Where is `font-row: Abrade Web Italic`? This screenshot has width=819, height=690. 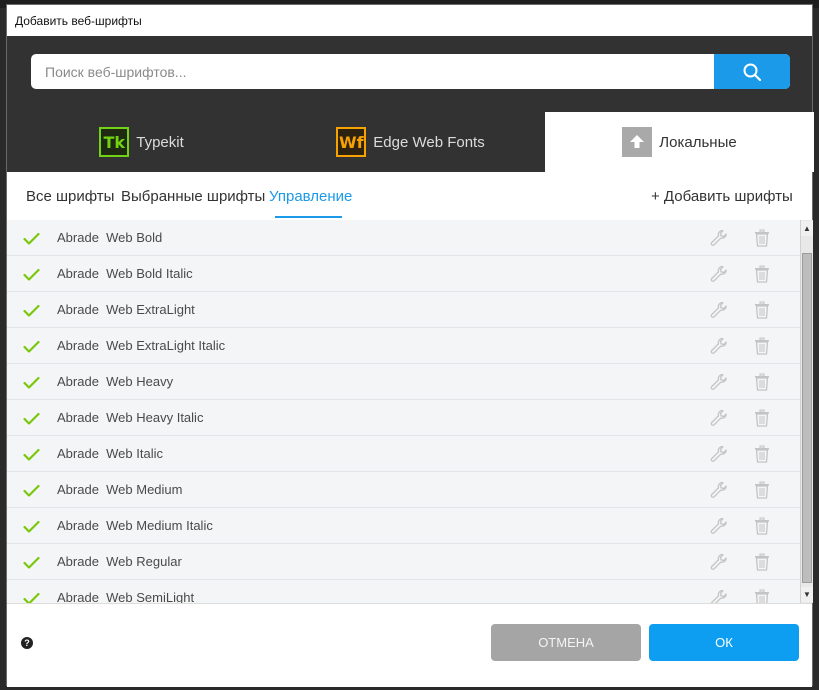
font-row: Abrade Web Italic is located at coordinates (403, 454).